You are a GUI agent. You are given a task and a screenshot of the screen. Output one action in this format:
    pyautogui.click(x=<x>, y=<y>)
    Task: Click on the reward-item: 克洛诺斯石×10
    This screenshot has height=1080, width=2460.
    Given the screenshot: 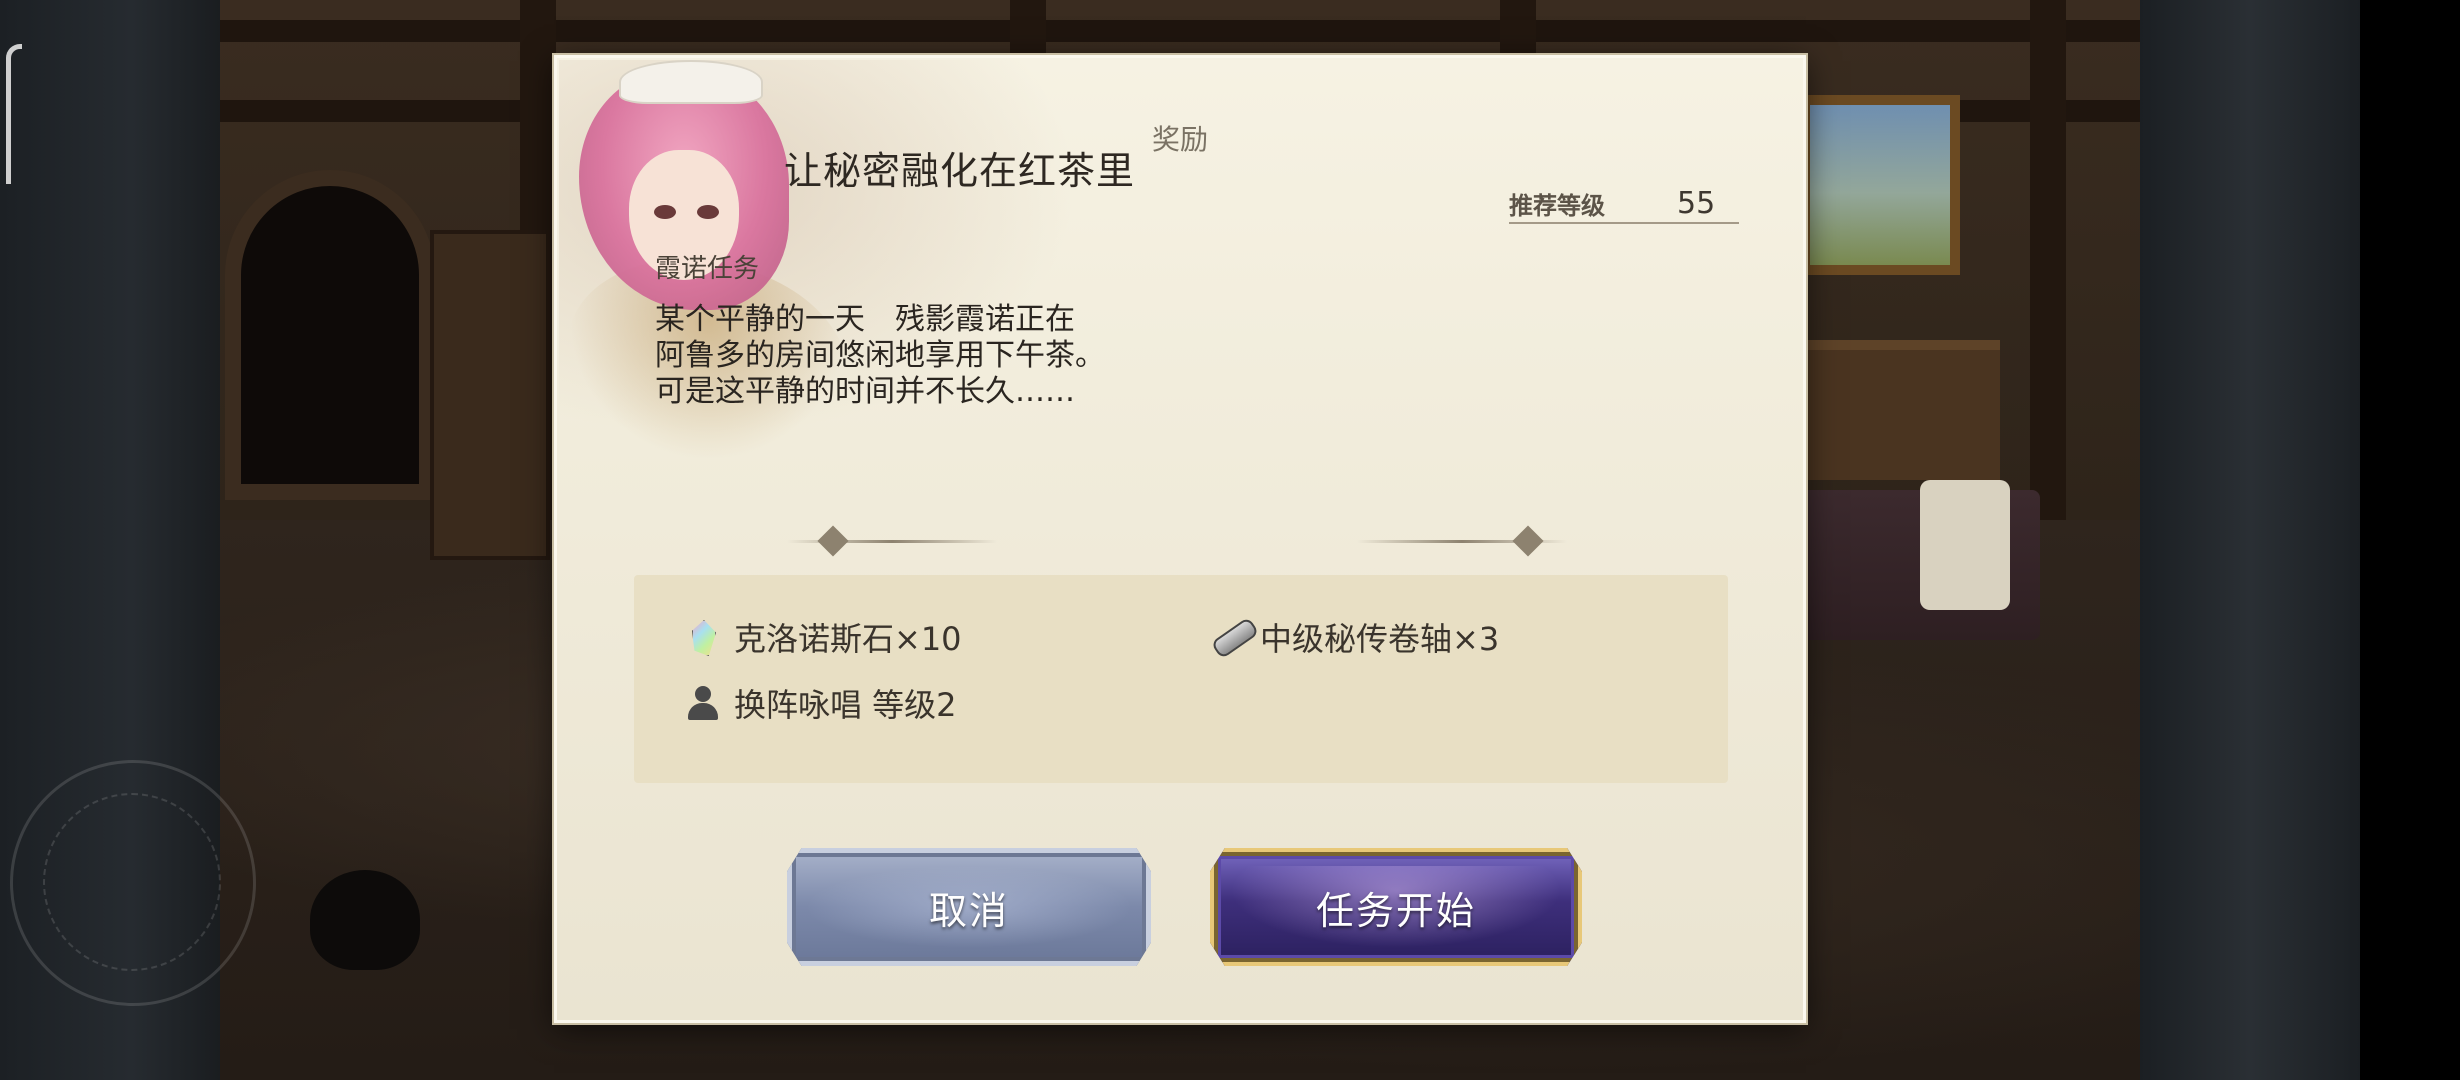 What is the action you would take?
    pyautogui.click(x=824, y=637)
    